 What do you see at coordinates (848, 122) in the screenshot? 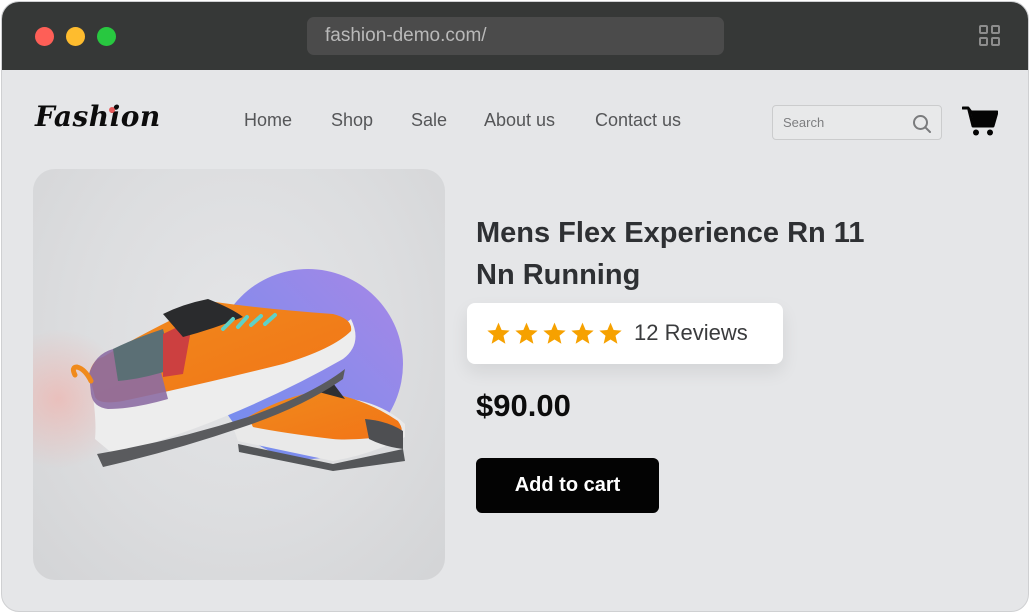
I see `search-input` at bounding box center [848, 122].